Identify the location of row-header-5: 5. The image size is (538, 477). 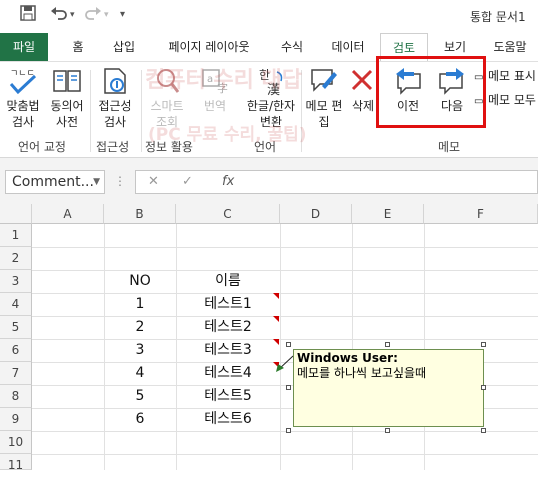
(16, 327).